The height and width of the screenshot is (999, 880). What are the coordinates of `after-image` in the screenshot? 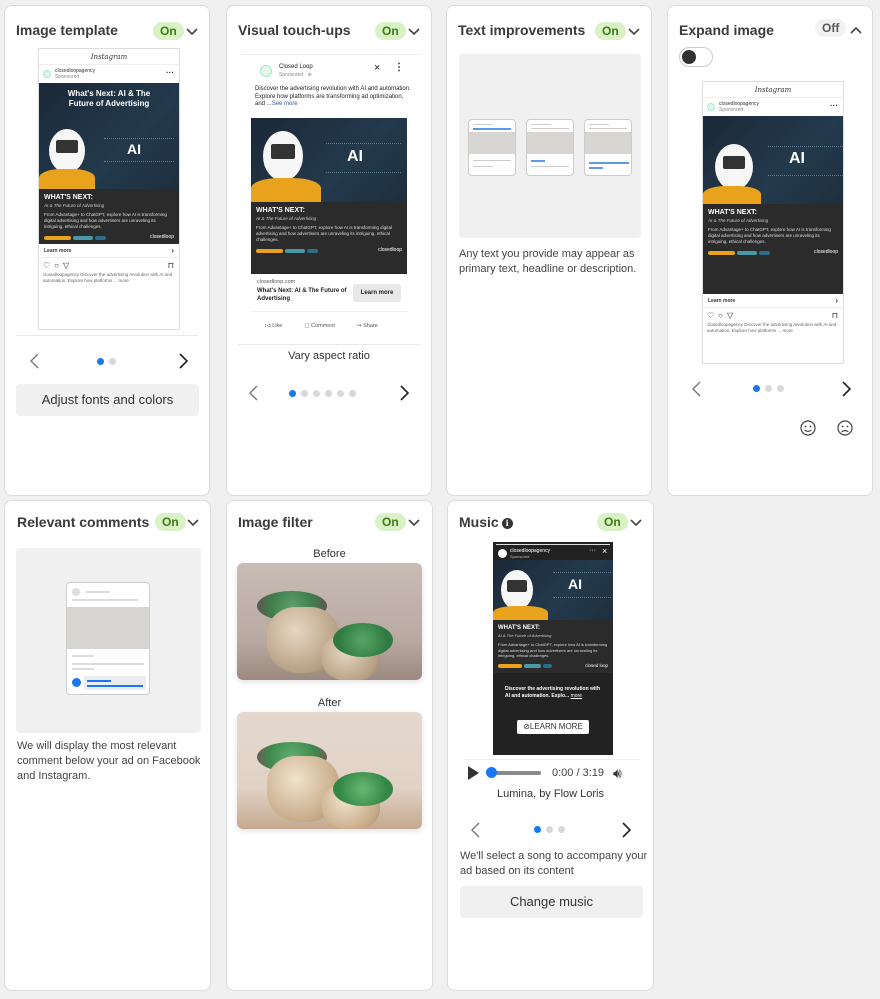 It's located at (329, 770).